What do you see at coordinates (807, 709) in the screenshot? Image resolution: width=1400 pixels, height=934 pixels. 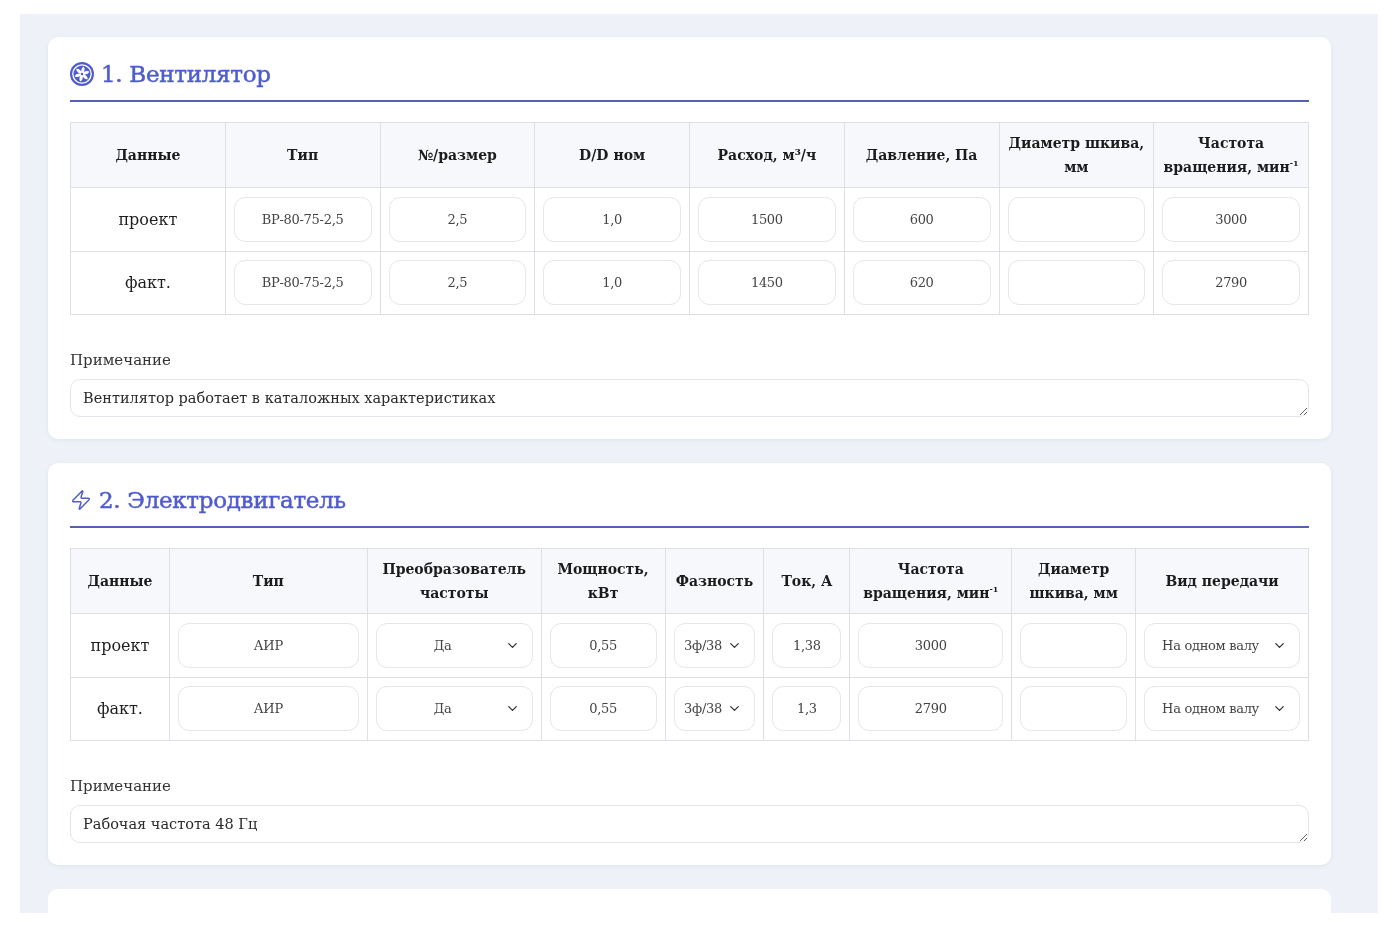 I see `text-field: 1,3` at bounding box center [807, 709].